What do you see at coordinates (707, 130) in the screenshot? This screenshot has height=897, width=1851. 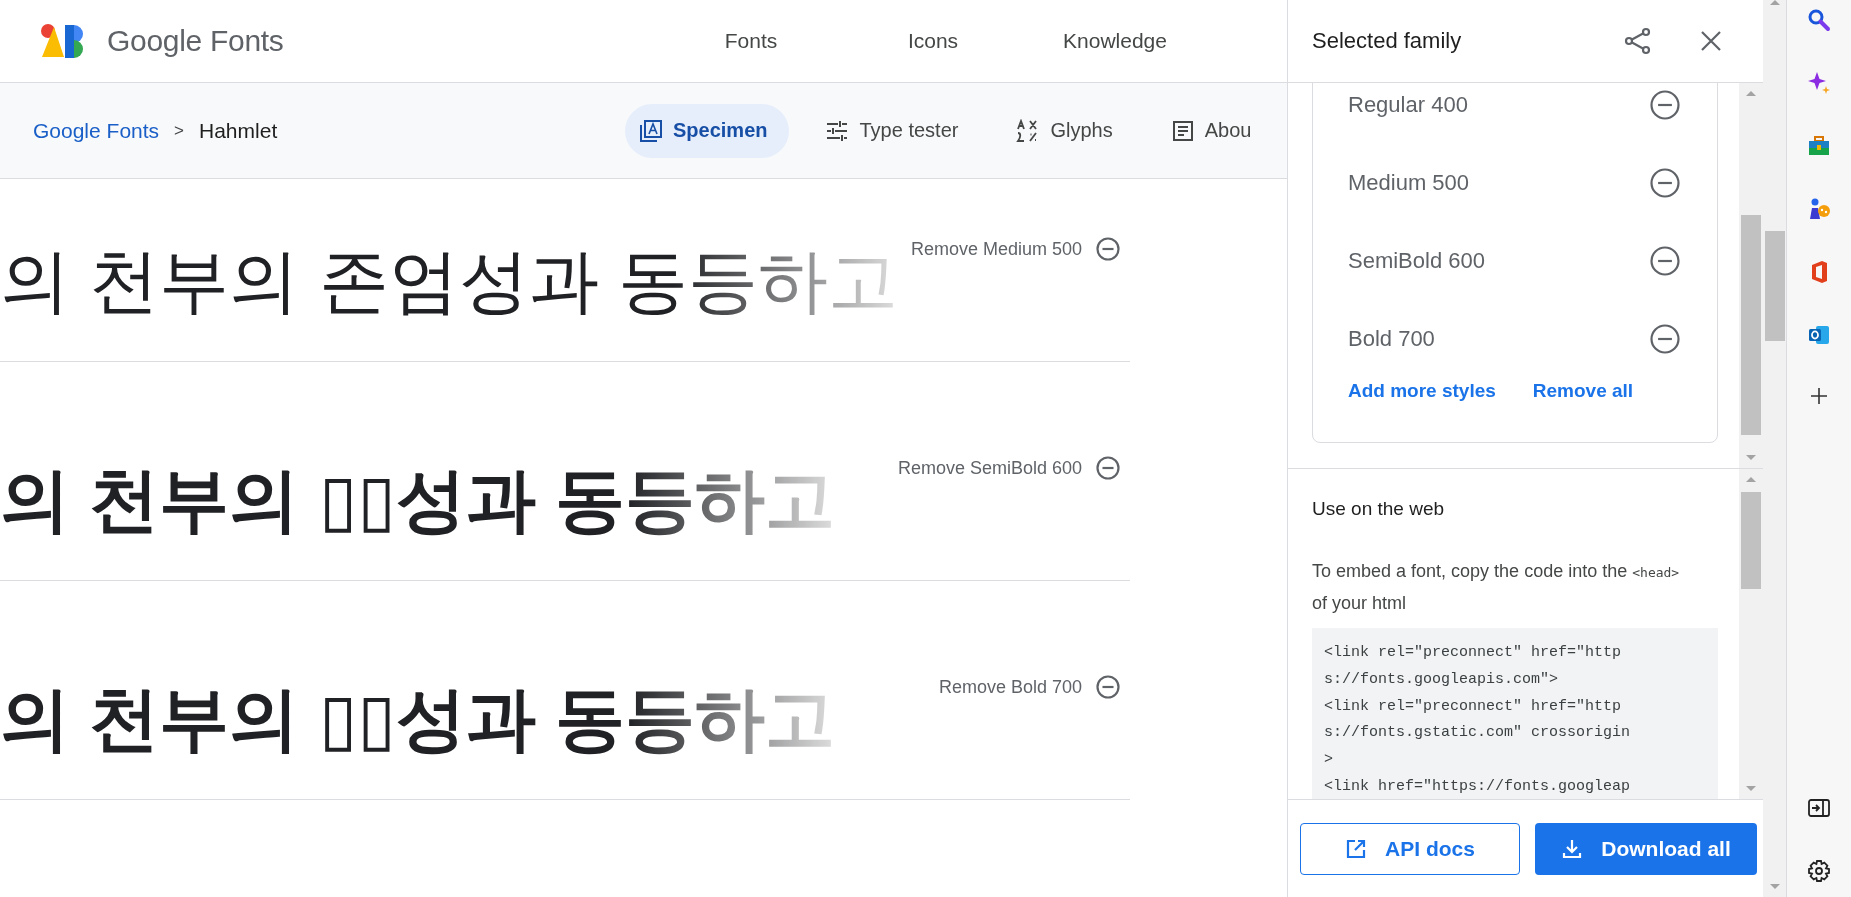 I see `tab: Specimen` at bounding box center [707, 130].